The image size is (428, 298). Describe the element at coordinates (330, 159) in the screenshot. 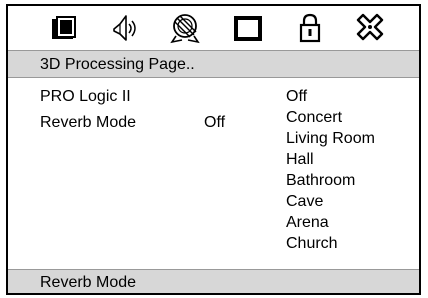

I see `option-hall: Hall` at that location.